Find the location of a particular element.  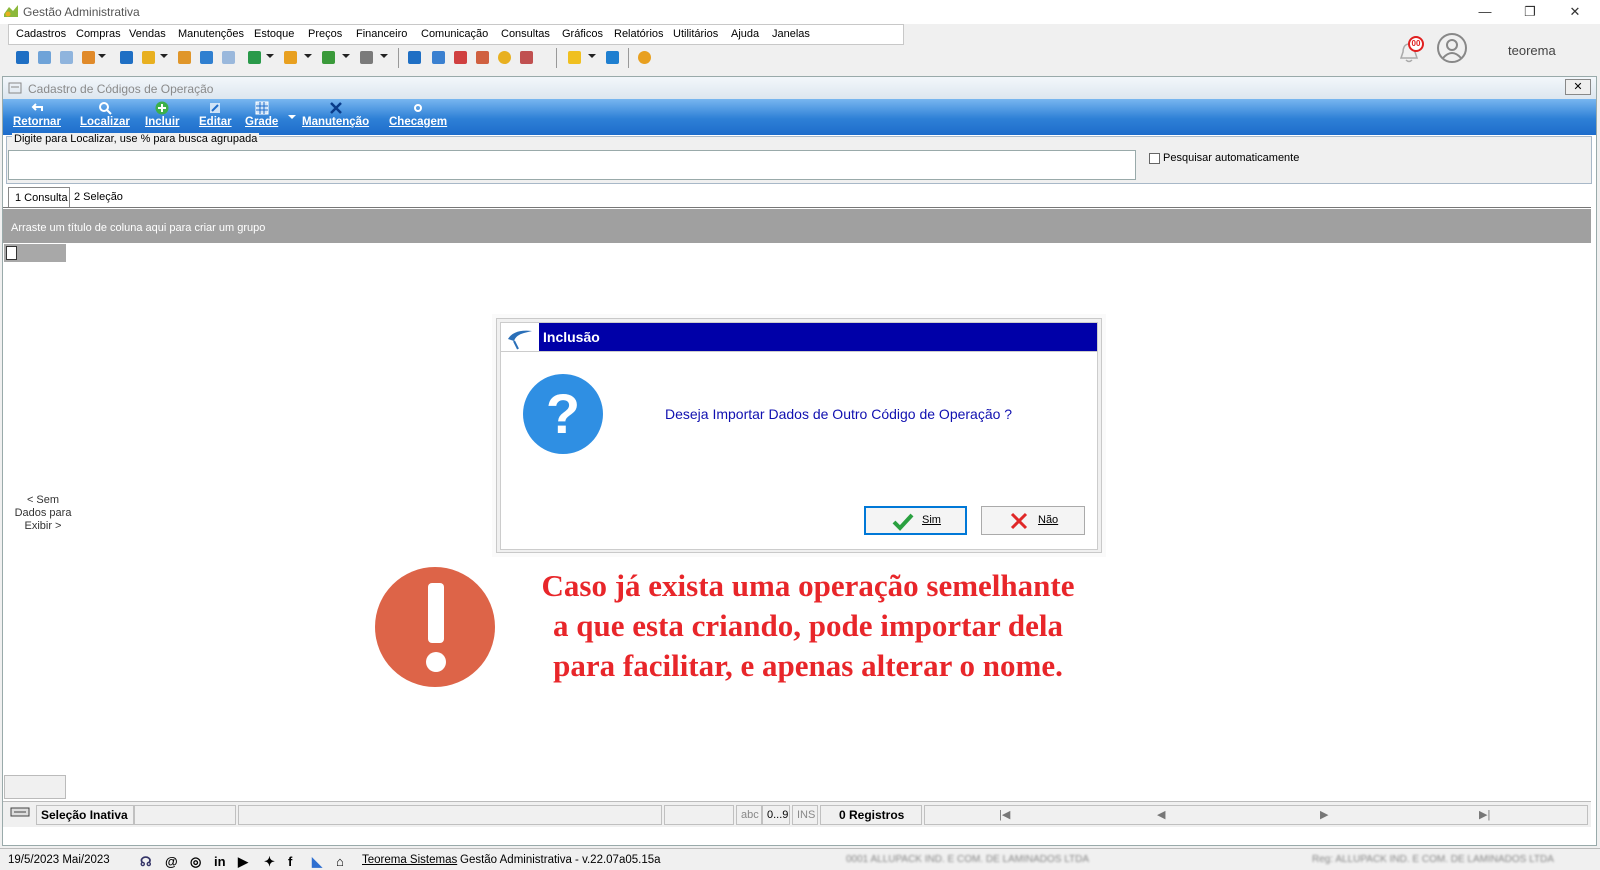

nav-first-button: |◀ is located at coordinates (1004, 815).